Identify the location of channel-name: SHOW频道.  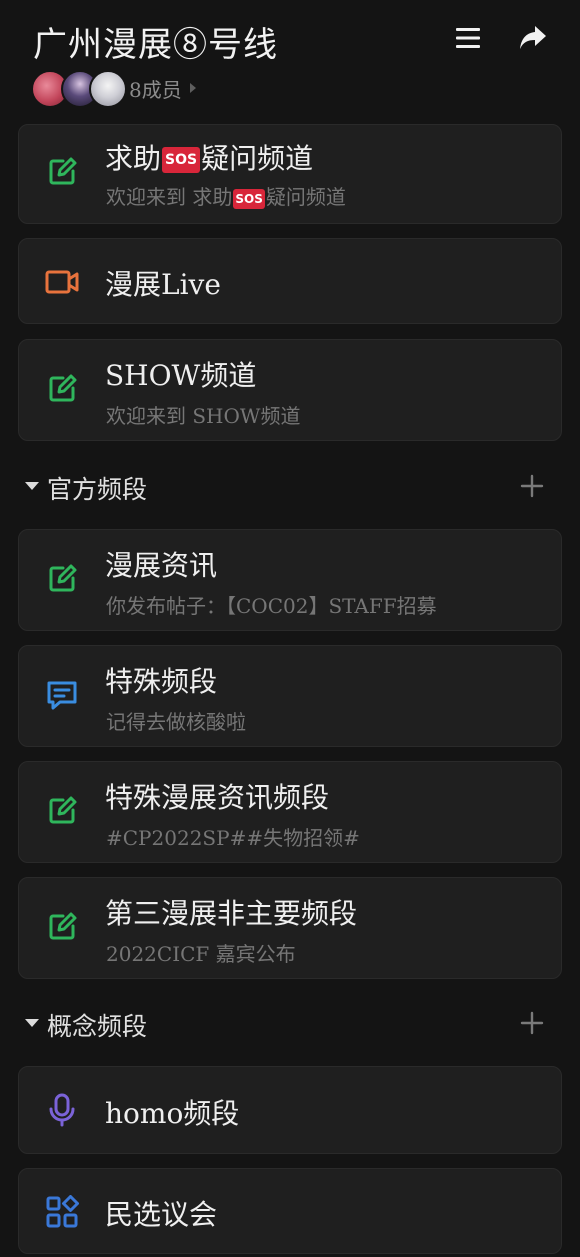
(181, 375).